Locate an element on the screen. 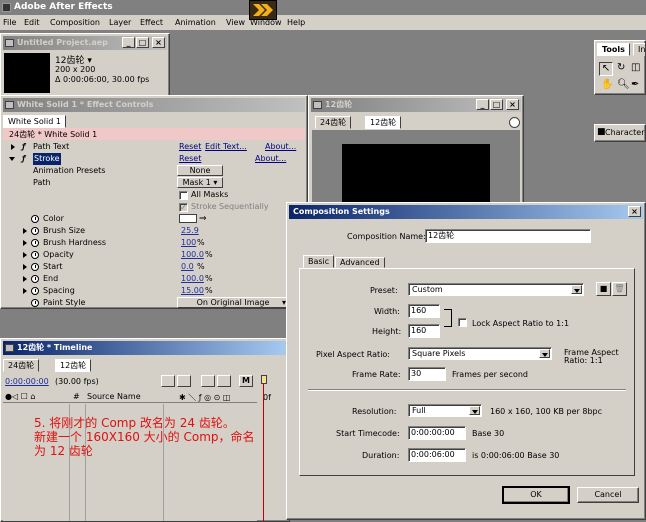 Image resolution: width=646 pixels, height=522 pixels. brush-hardness-value: 100 is located at coordinates (188, 243).